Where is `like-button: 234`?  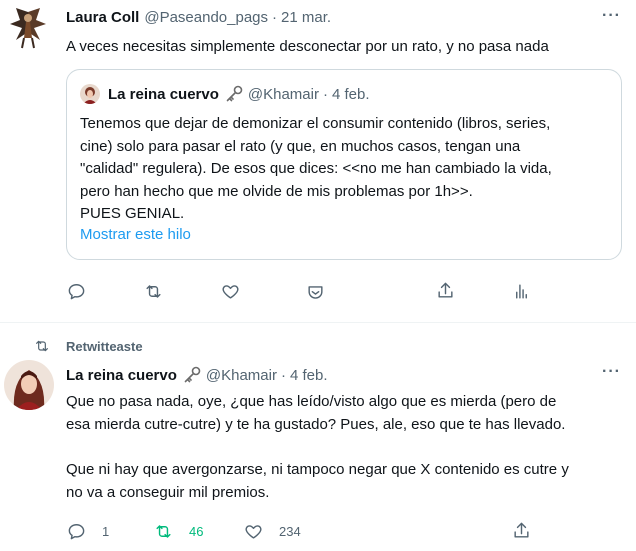
like-button: 234 is located at coordinates (272, 531).